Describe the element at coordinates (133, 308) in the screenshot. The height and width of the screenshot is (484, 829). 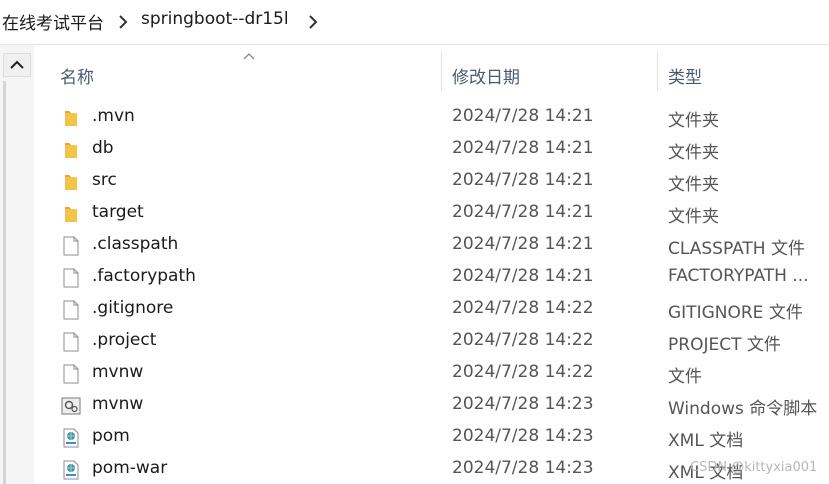
I see `file-name: .gitignore` at that location.